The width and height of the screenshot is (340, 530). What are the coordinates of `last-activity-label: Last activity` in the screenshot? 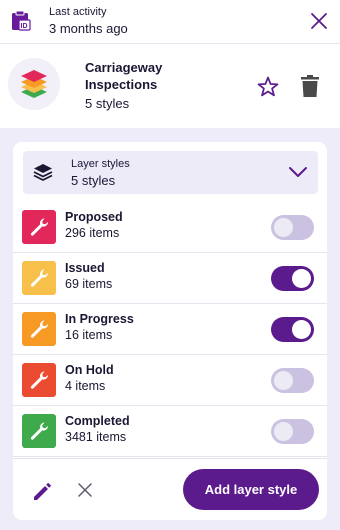 It's located at (78, 12).